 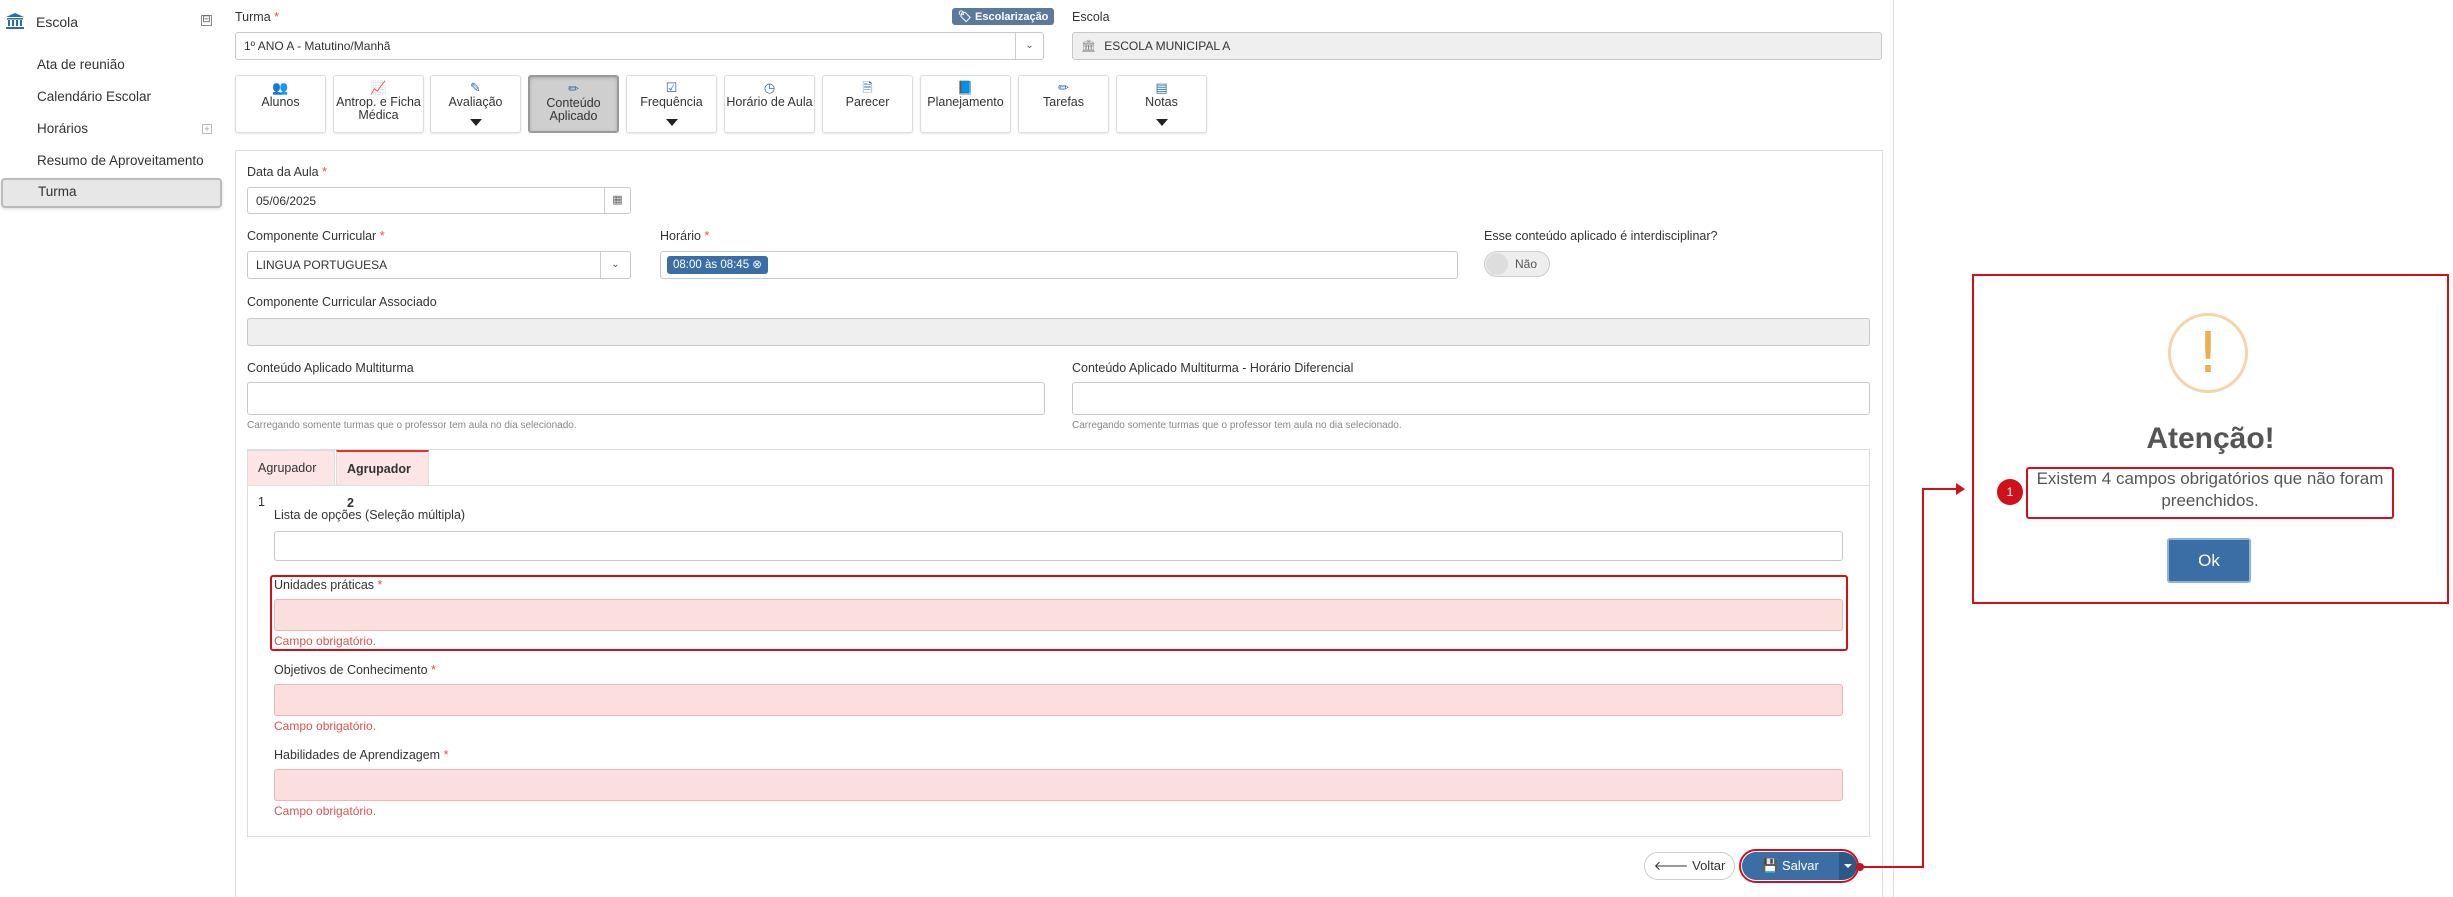 I want to click on sidebar-item-label: Turma, so click(x=57, y=191).